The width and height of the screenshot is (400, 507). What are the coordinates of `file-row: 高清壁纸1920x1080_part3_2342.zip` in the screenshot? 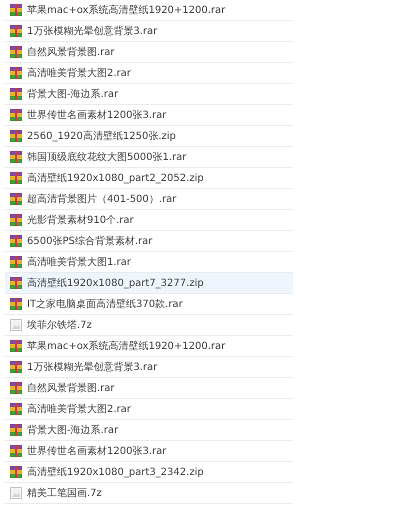 It's located at (149, 472).